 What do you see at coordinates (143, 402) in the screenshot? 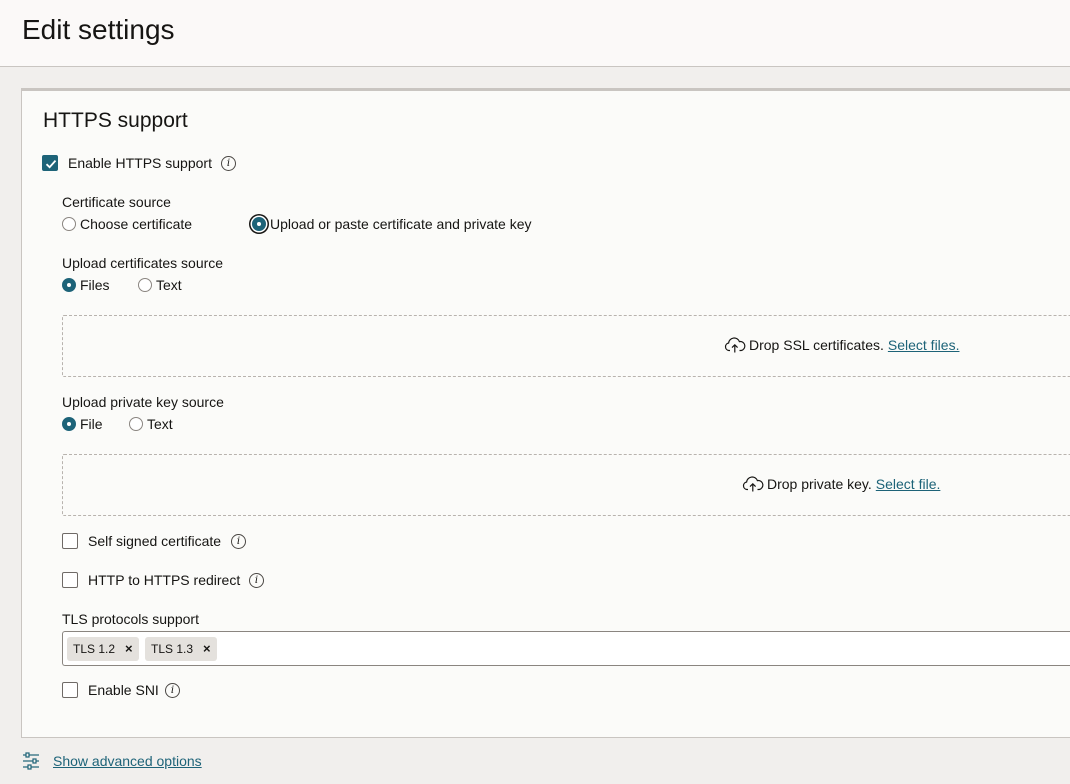
I see `upload-private-key-source-label: Upload private key source` at bounding box center [143, 402].